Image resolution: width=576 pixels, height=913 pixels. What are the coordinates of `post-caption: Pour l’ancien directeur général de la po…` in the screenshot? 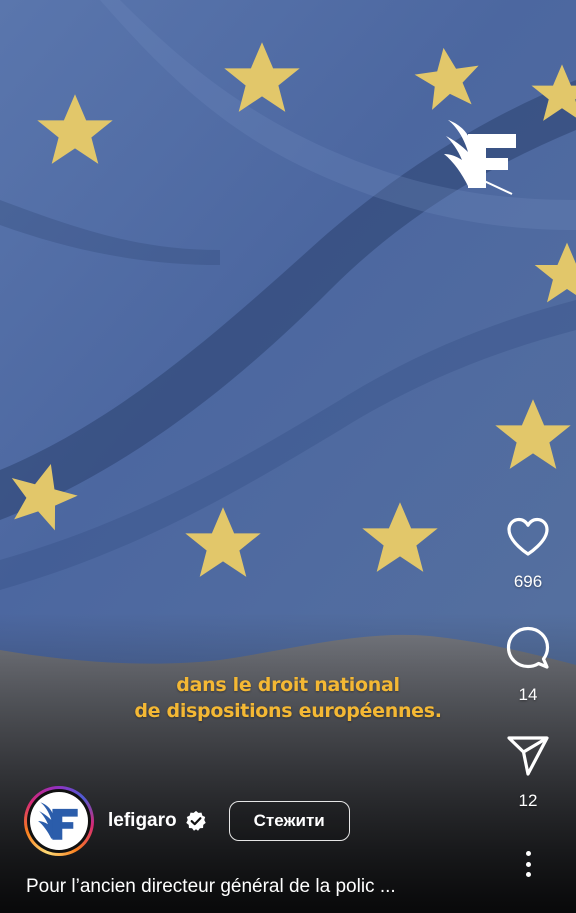 It's located at (266, 887).